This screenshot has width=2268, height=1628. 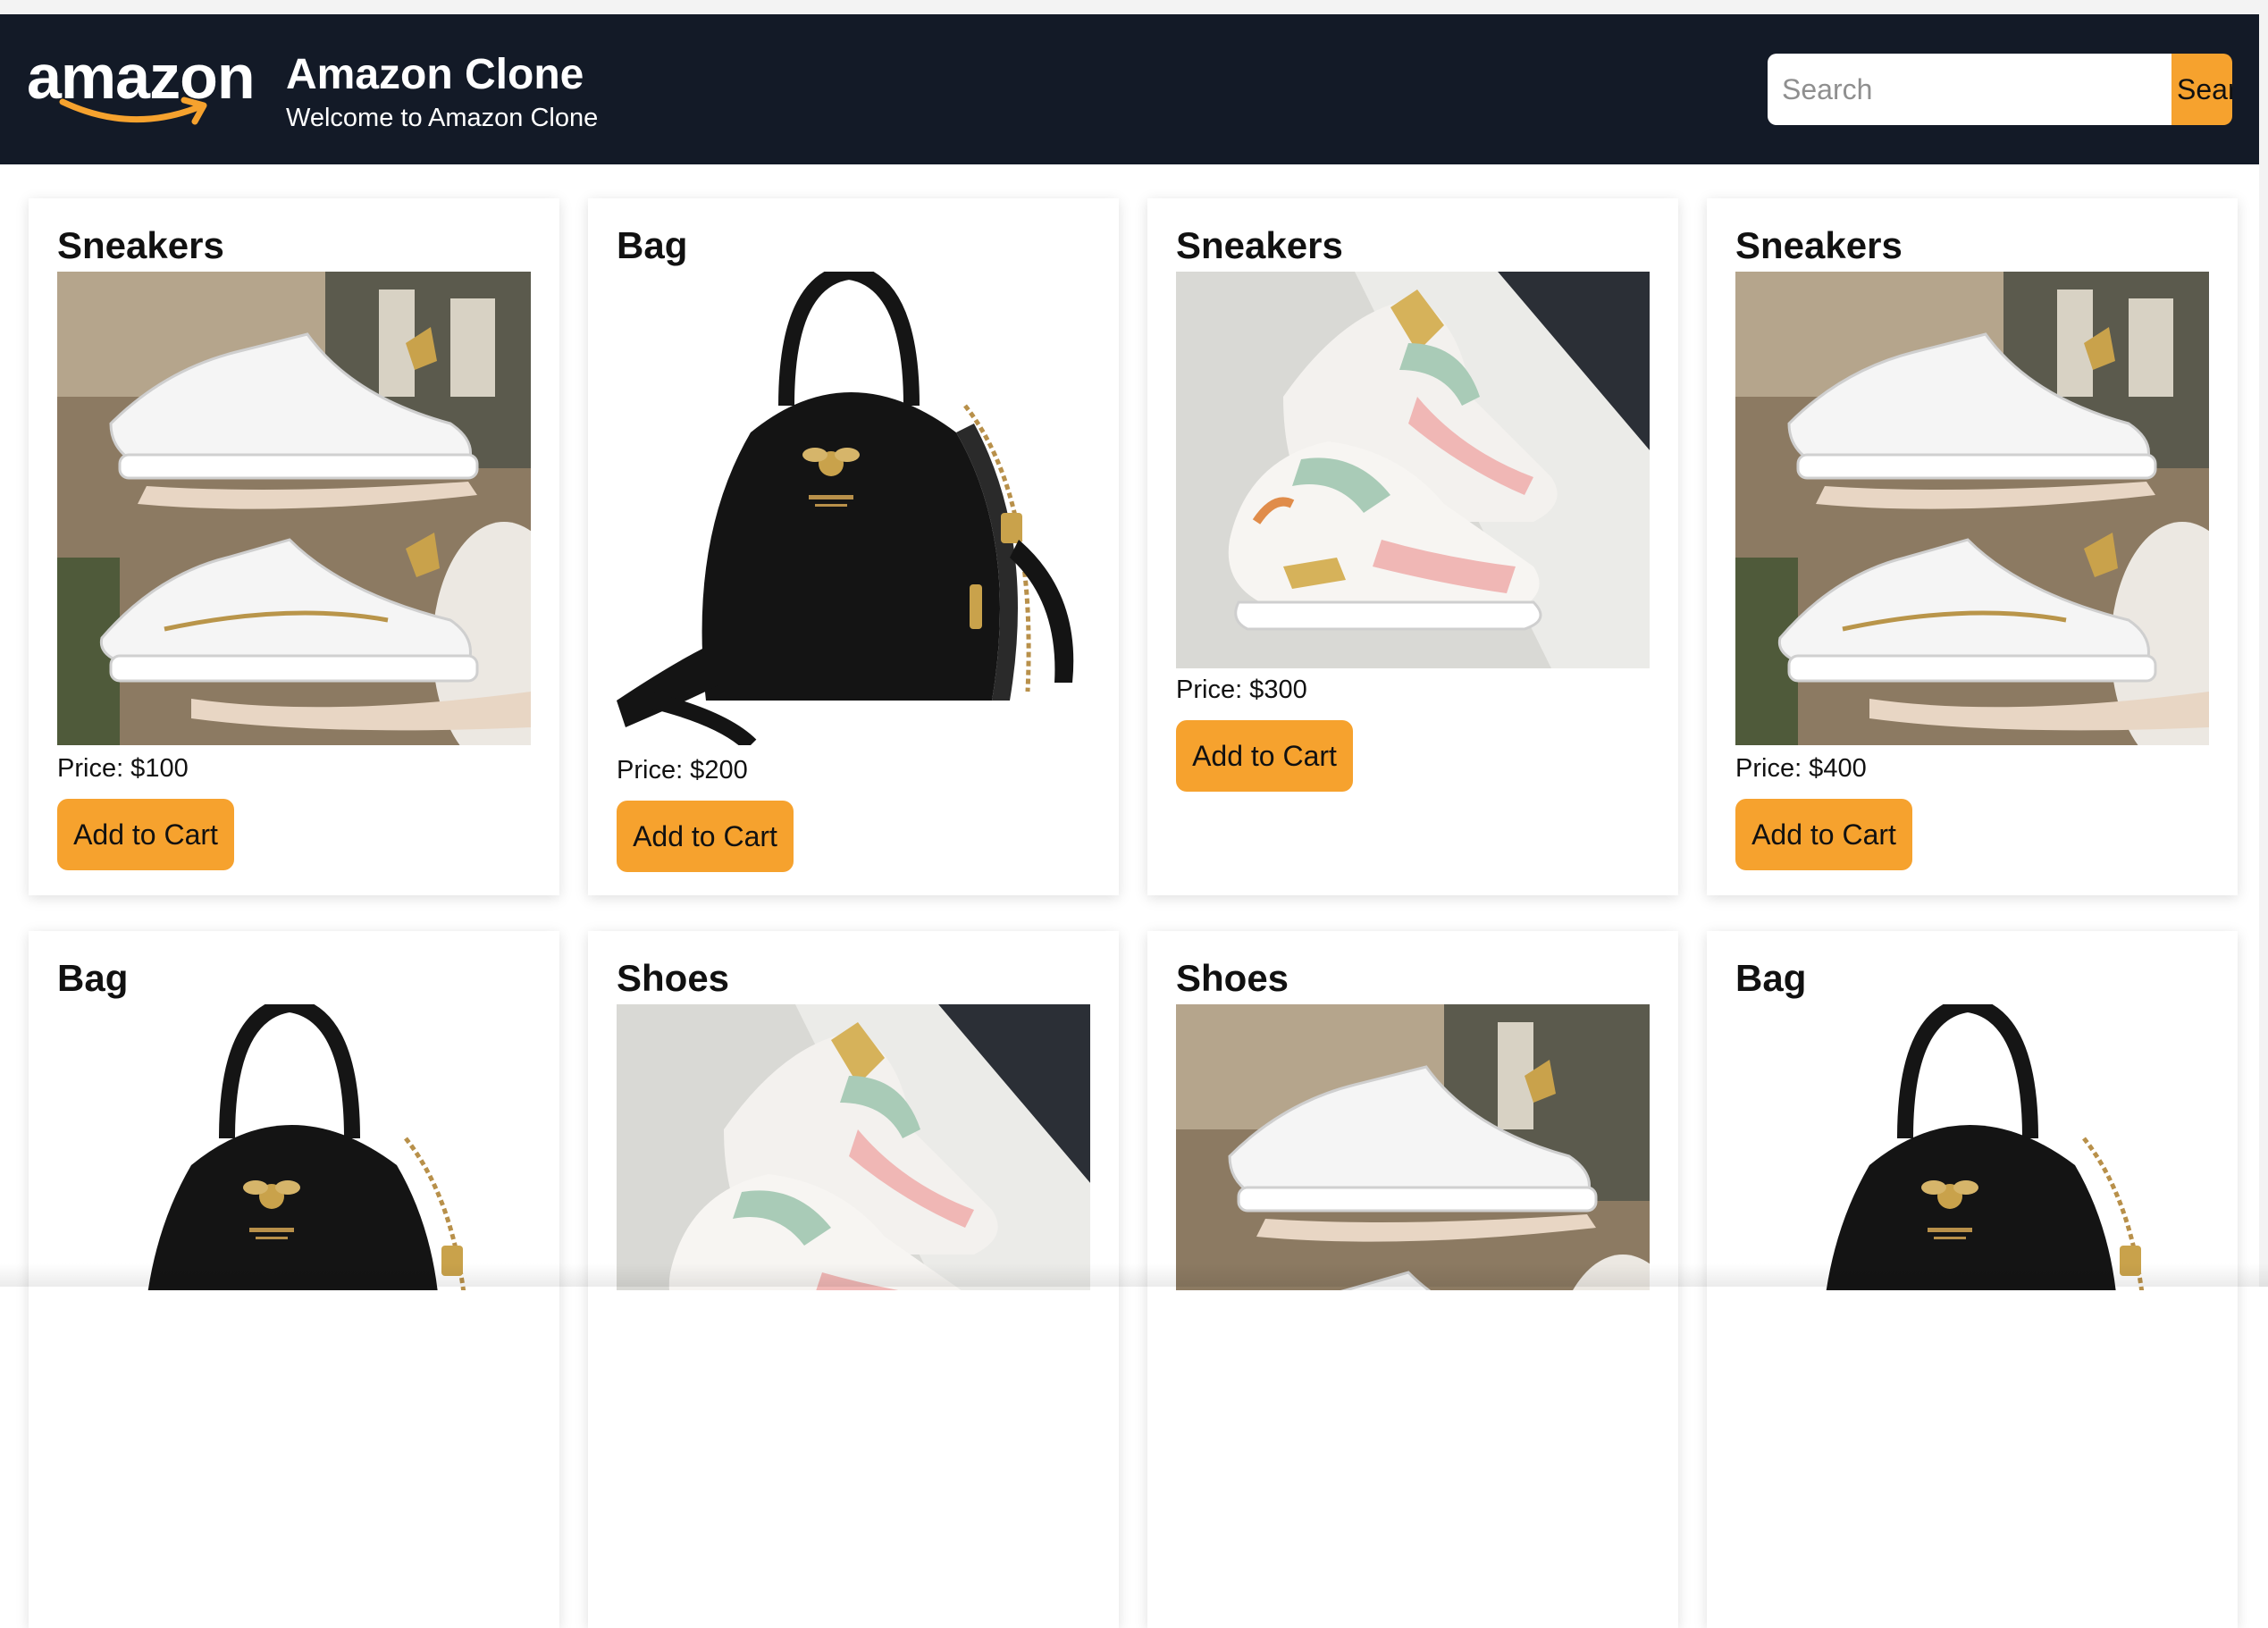 I want to click on site-title: Amazon Clone, so click(x=435, y=74).